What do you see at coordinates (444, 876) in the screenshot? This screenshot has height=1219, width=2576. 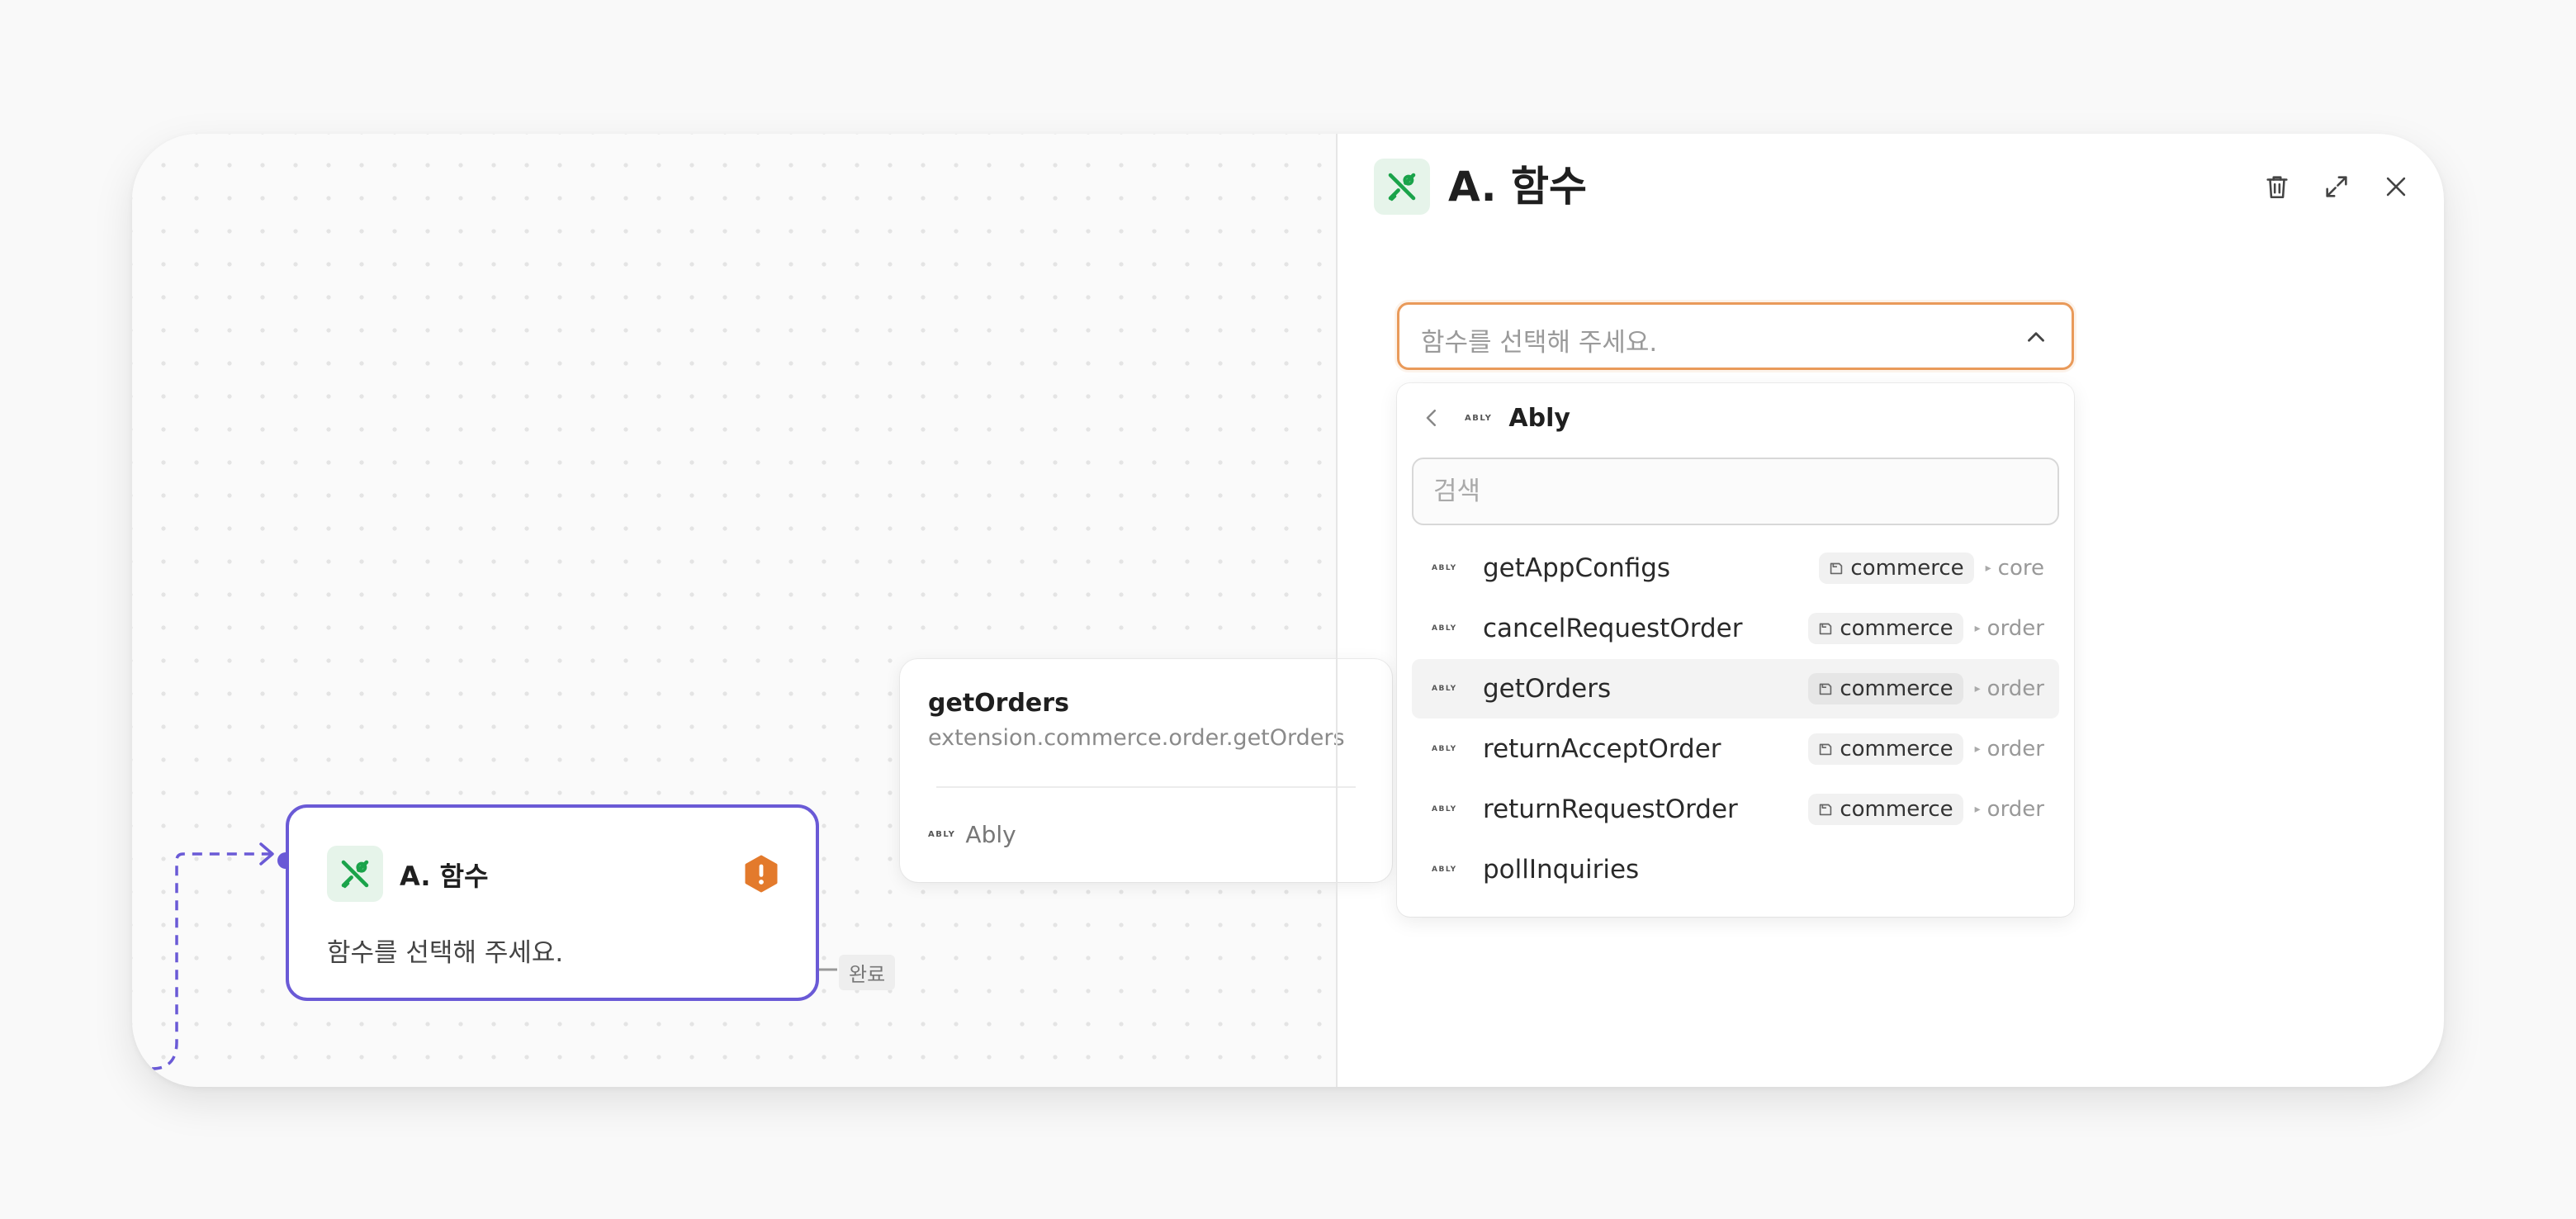 I see `node-title: A. 함수` at bounding box center [444, 876].